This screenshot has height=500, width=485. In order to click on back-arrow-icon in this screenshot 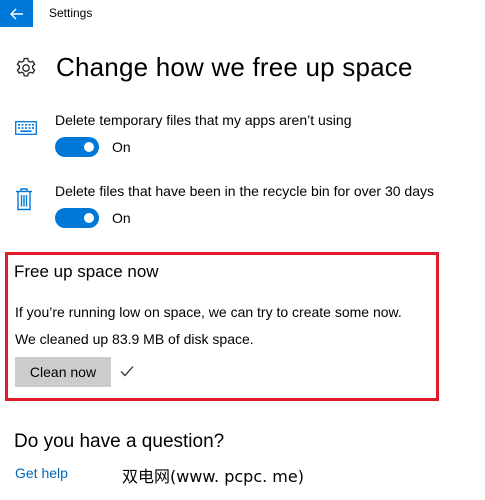, I will do `click(16, 13)`.